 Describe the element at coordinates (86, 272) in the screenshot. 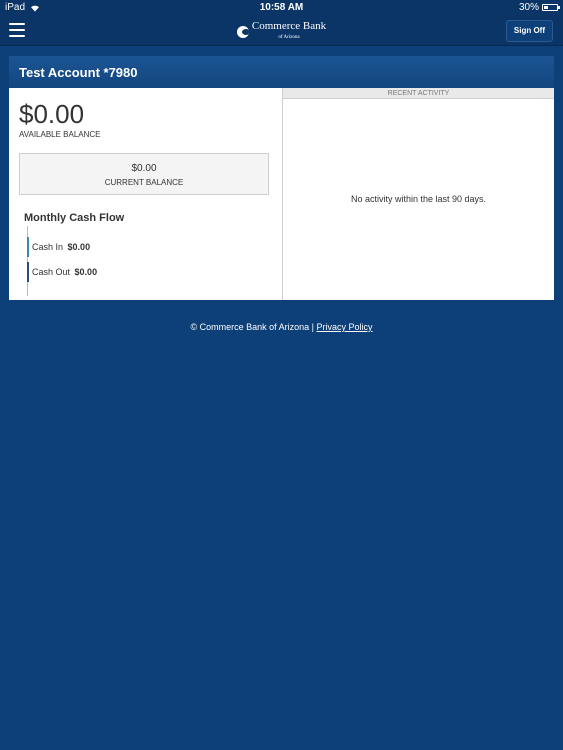

I see `cash-out-value: $0.00` at that location.